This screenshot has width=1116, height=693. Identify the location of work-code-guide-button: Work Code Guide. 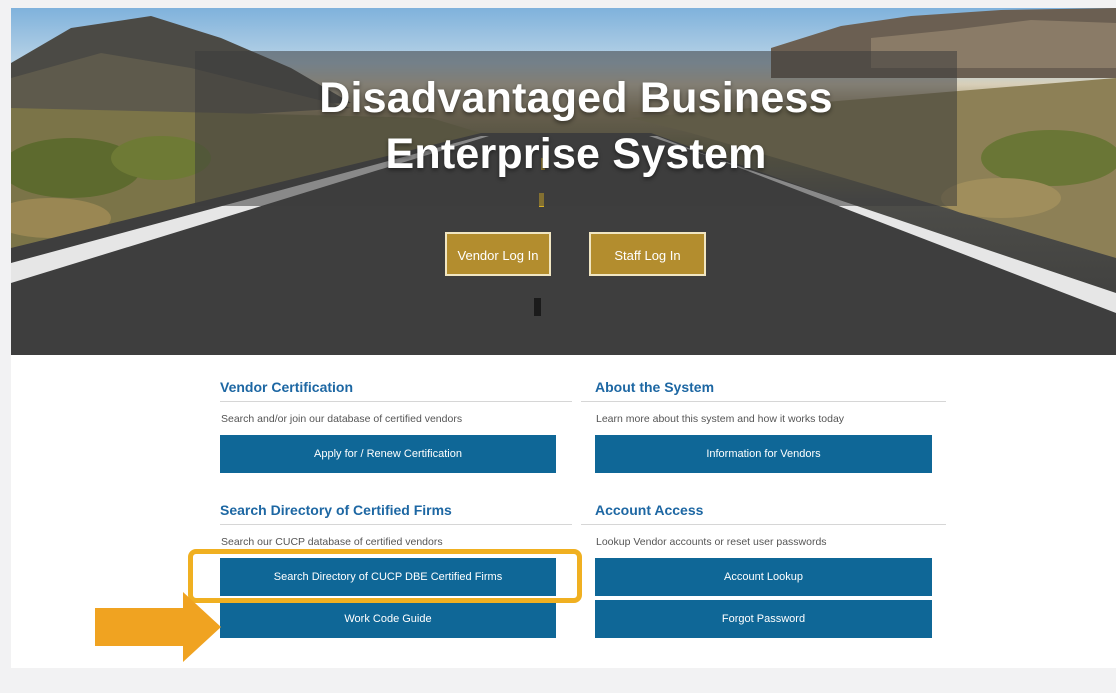
(388, 619).